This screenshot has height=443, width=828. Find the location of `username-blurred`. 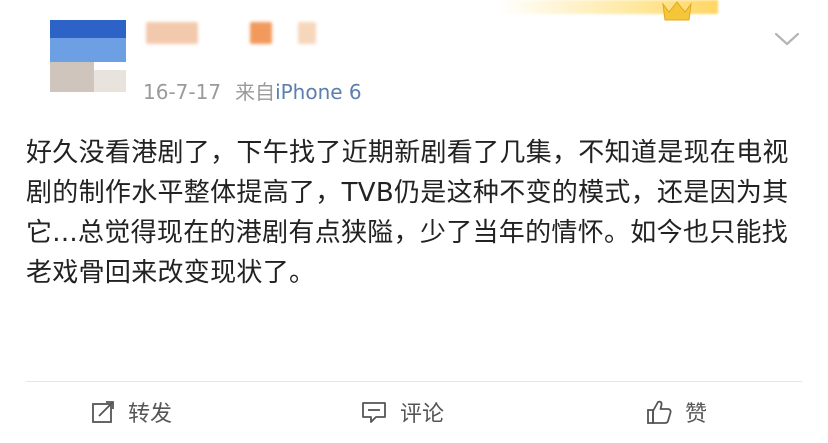

username-blurred is located at coordinates (236, 33).